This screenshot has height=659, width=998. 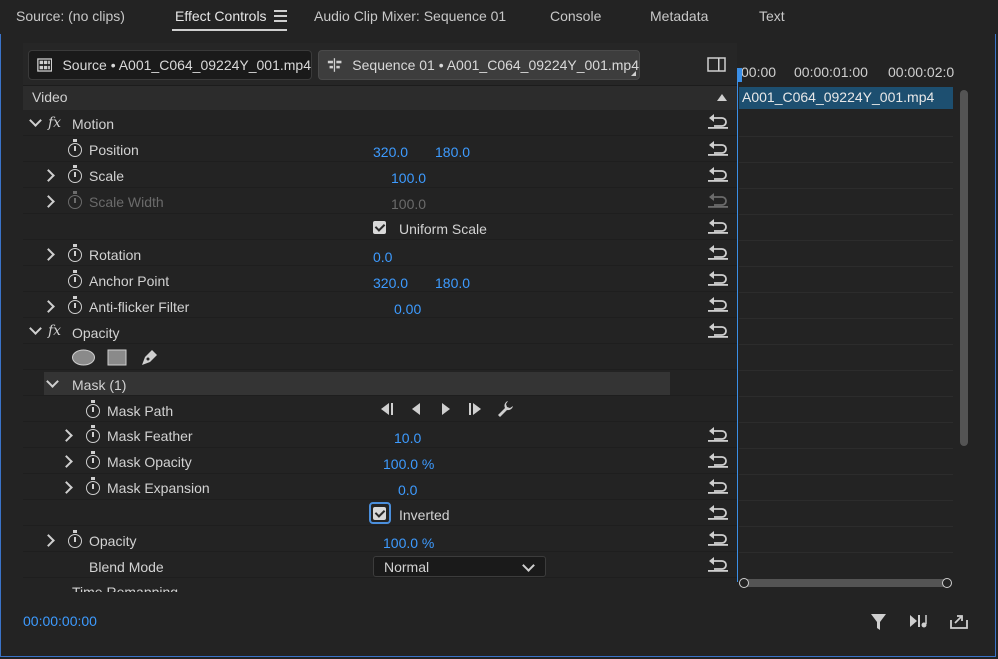 I want to click on collapse-up-icon, so click(x=722, y=97).